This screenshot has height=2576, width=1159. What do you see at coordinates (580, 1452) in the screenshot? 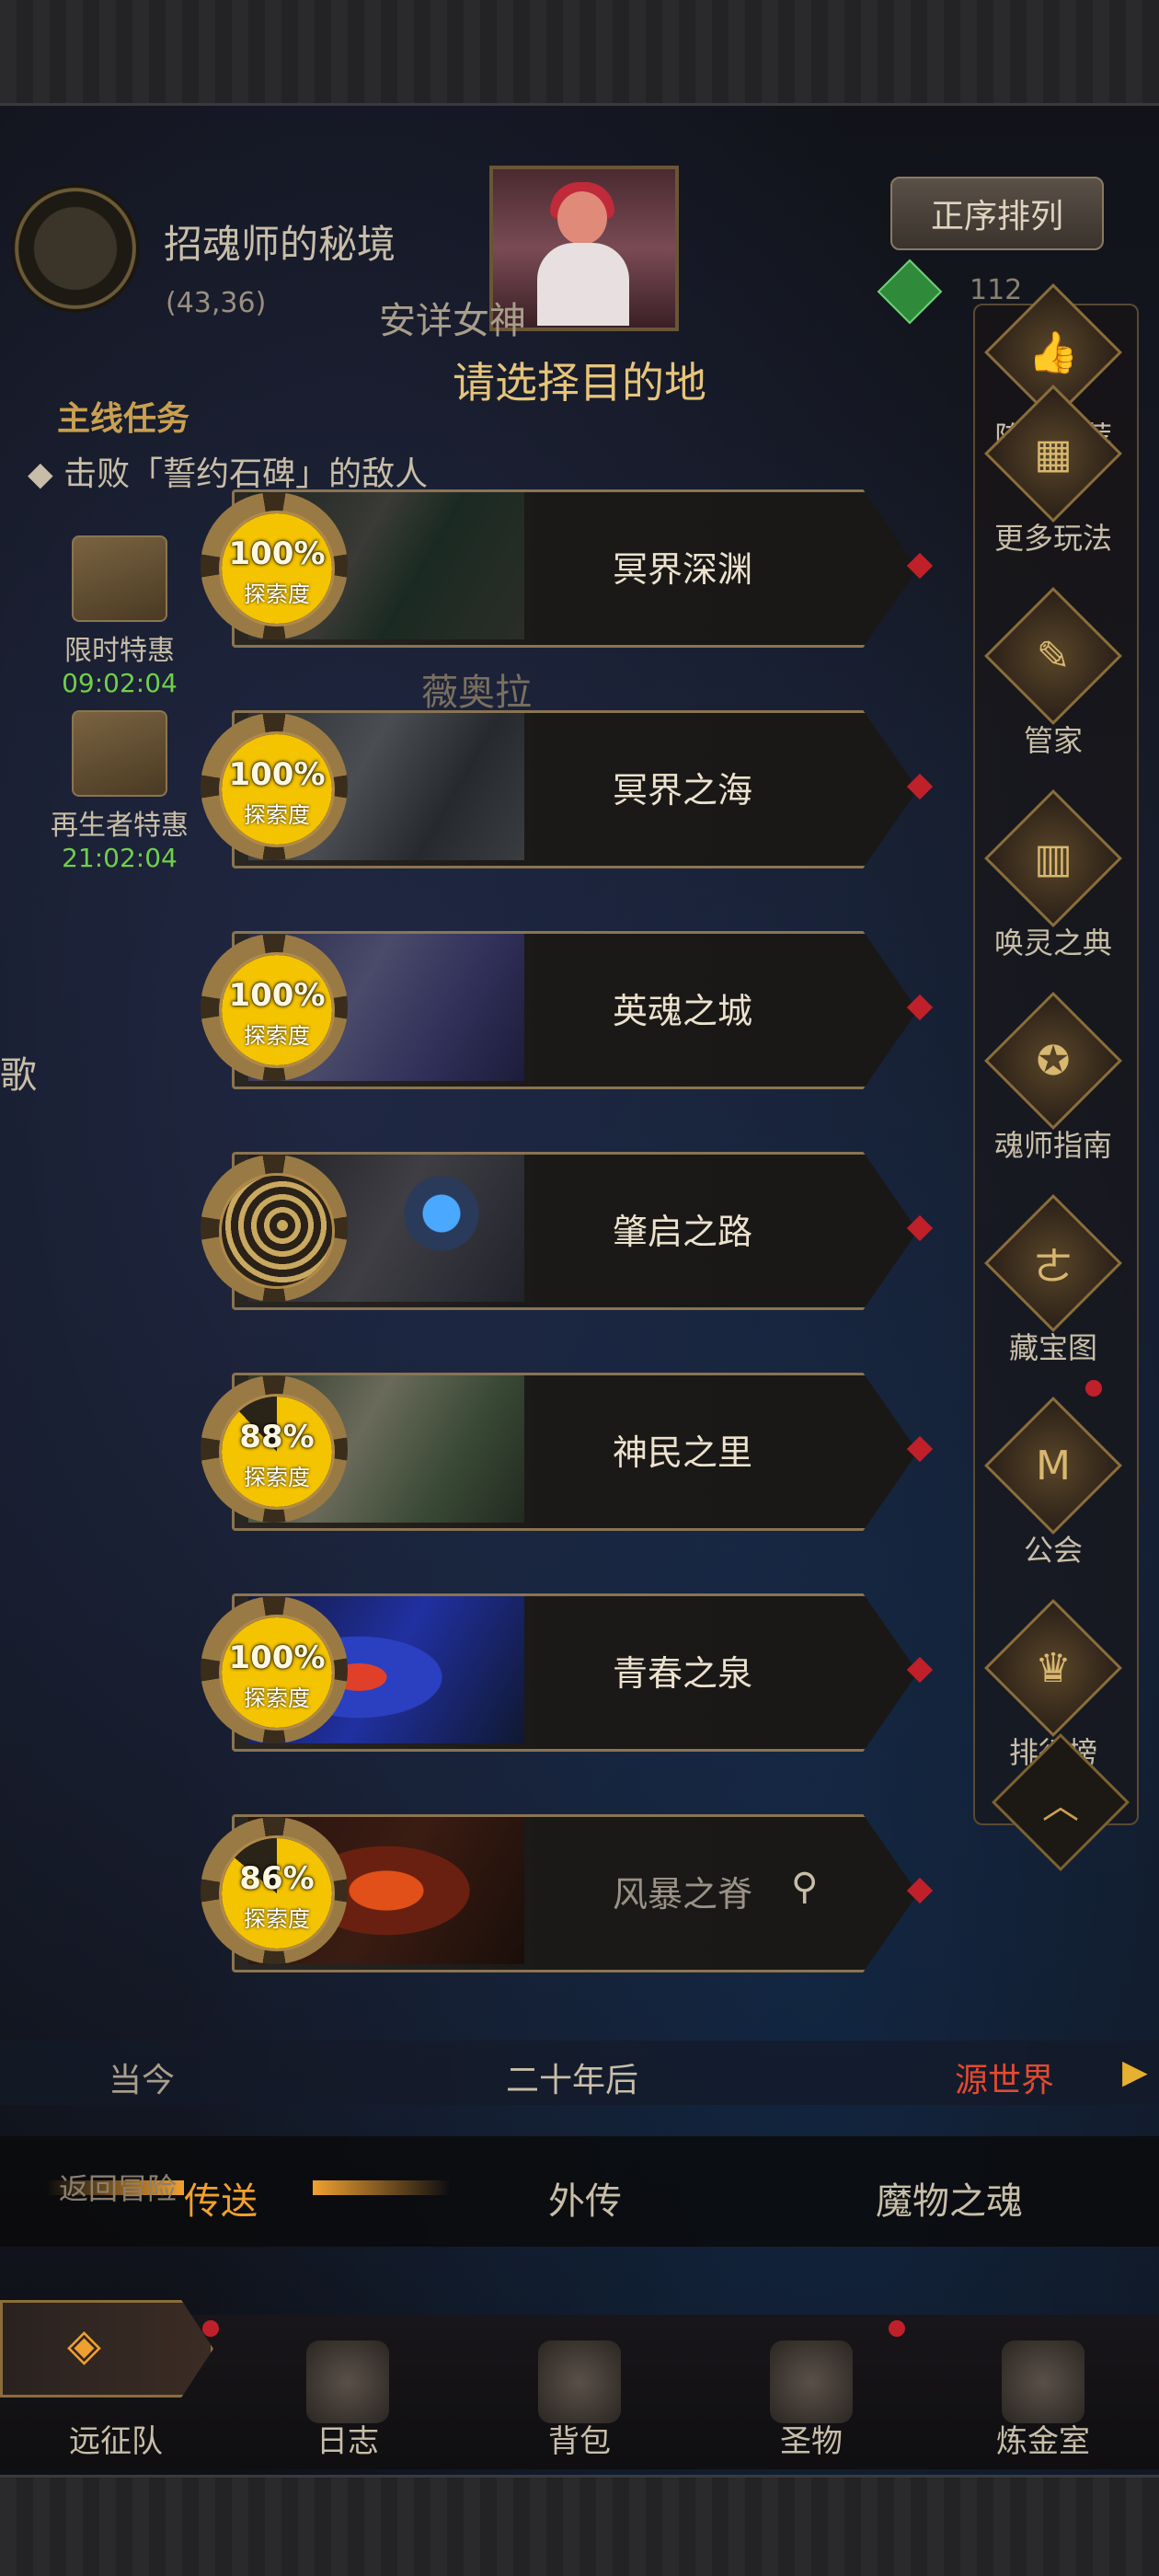
I see `destination-row: 88% 探索度 神民之里` at bounding box center [580, 1452].